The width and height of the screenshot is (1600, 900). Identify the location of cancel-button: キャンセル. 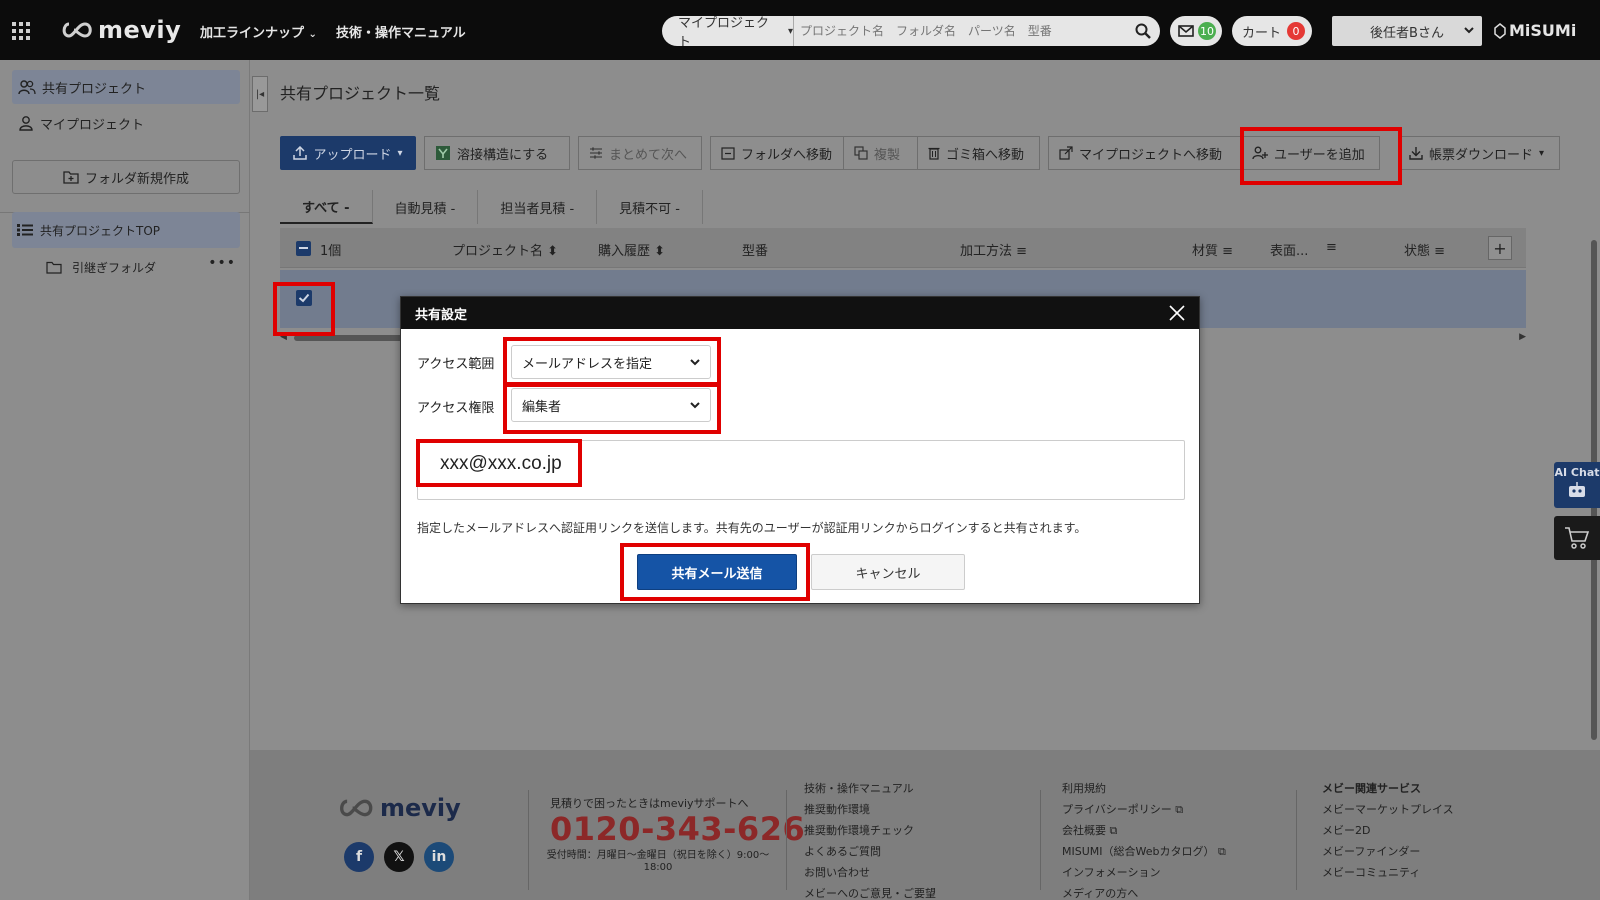
(888, 572).